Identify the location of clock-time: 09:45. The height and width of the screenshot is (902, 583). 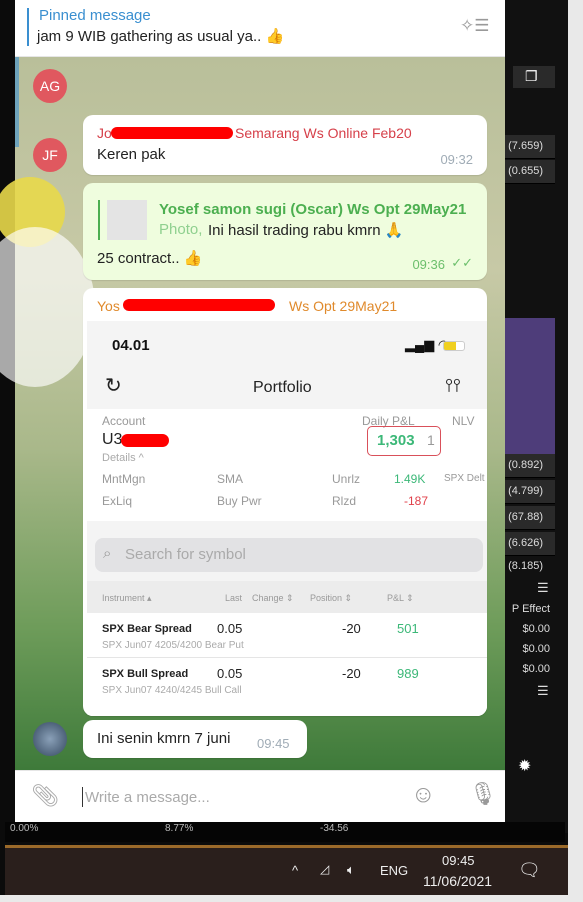
(458, 860).